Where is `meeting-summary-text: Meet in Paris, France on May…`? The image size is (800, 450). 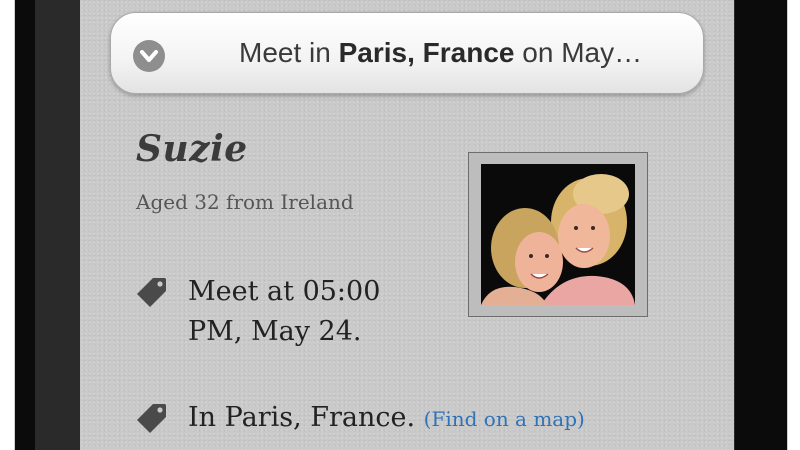 meeting-summary-text: Meet in Paris, France on May… is located at coordinates (471, 53).